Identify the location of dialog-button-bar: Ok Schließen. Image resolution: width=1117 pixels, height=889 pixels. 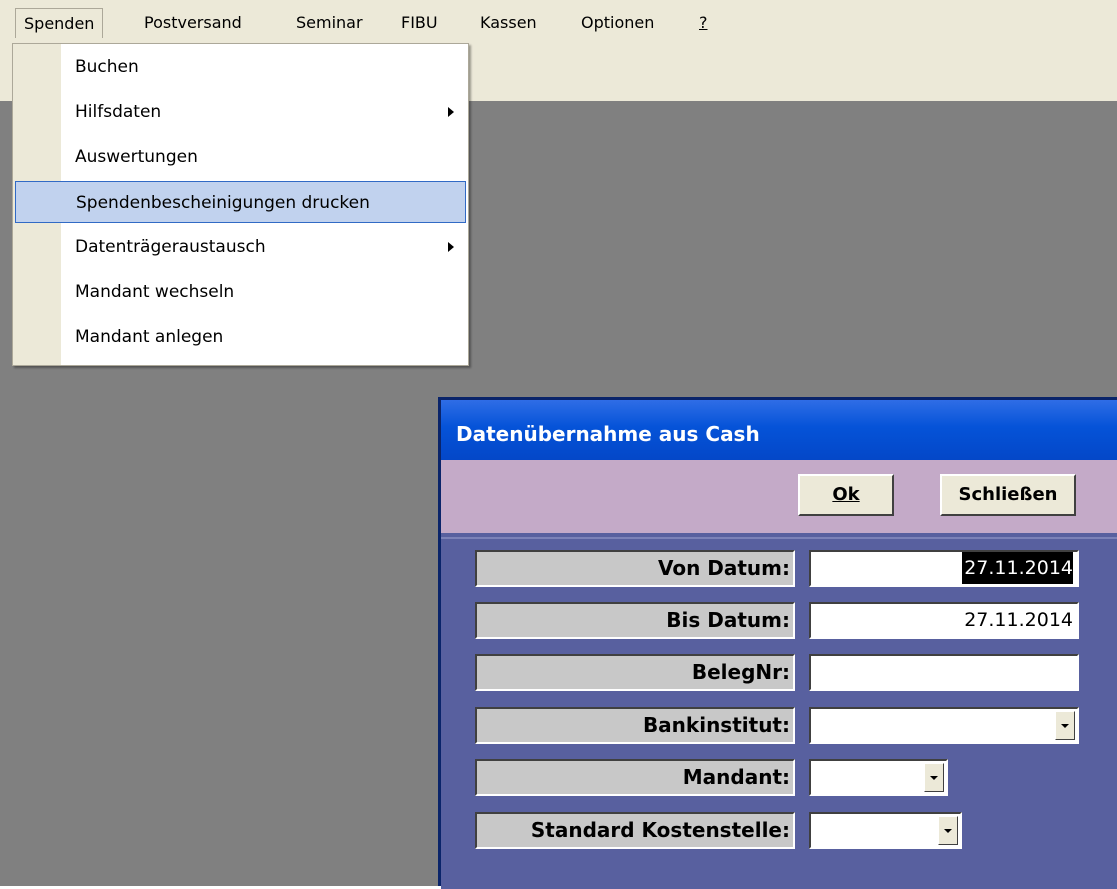
(779, 496).